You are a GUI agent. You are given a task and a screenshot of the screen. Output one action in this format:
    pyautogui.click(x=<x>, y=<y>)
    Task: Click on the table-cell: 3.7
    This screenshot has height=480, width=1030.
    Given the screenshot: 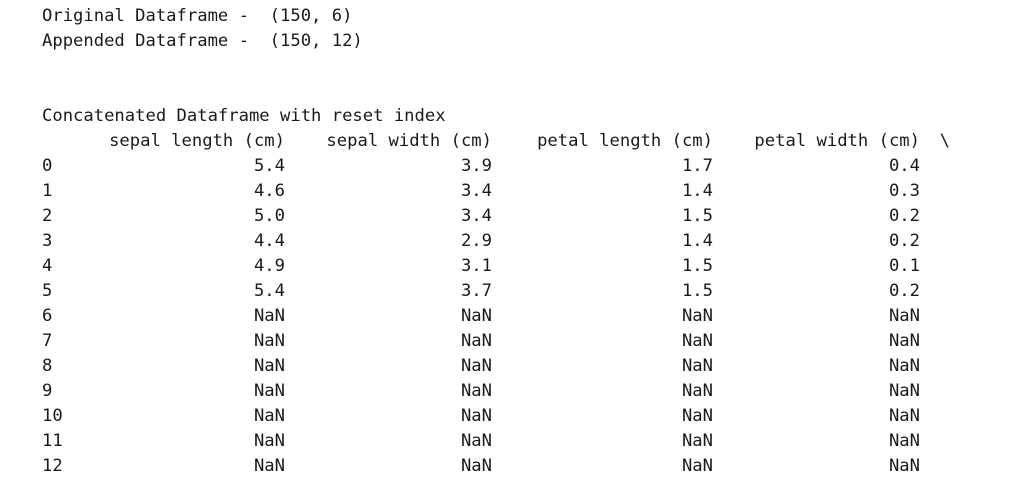 What is the action you would take?
    pyautogui.click(x=476, y=291)
    